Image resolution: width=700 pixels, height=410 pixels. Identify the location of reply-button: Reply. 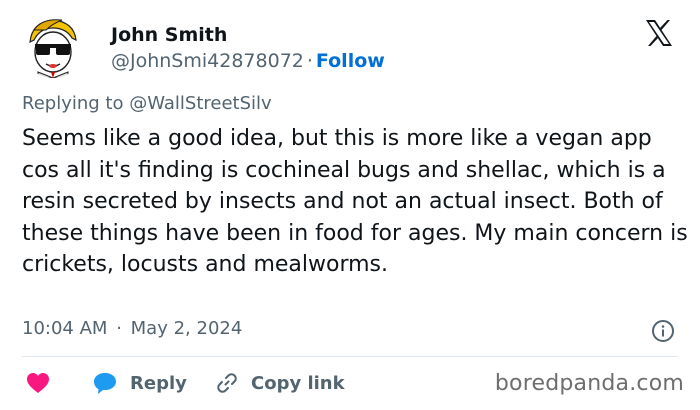
(139, 383).